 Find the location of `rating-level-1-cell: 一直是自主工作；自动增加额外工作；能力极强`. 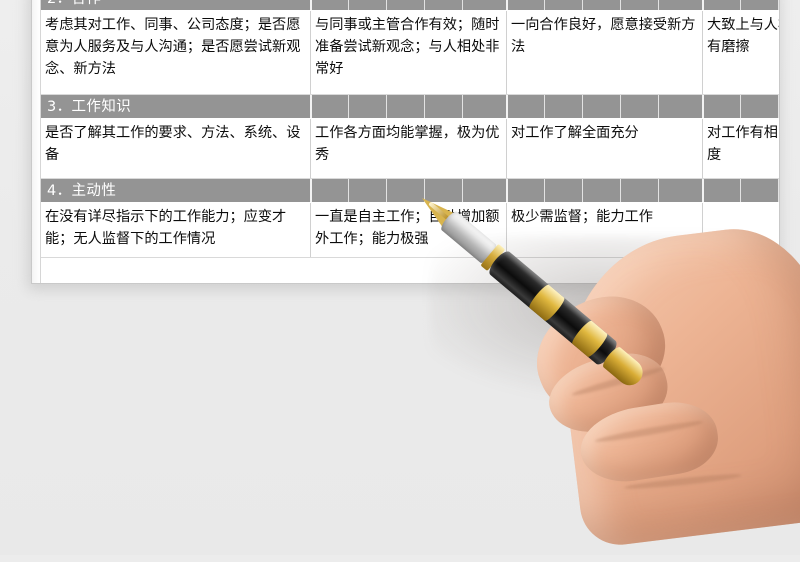

rating-level-1-cell: 一直是自主工作；自动增加额外工作；能力极强 is located at coordinates (408, 230).